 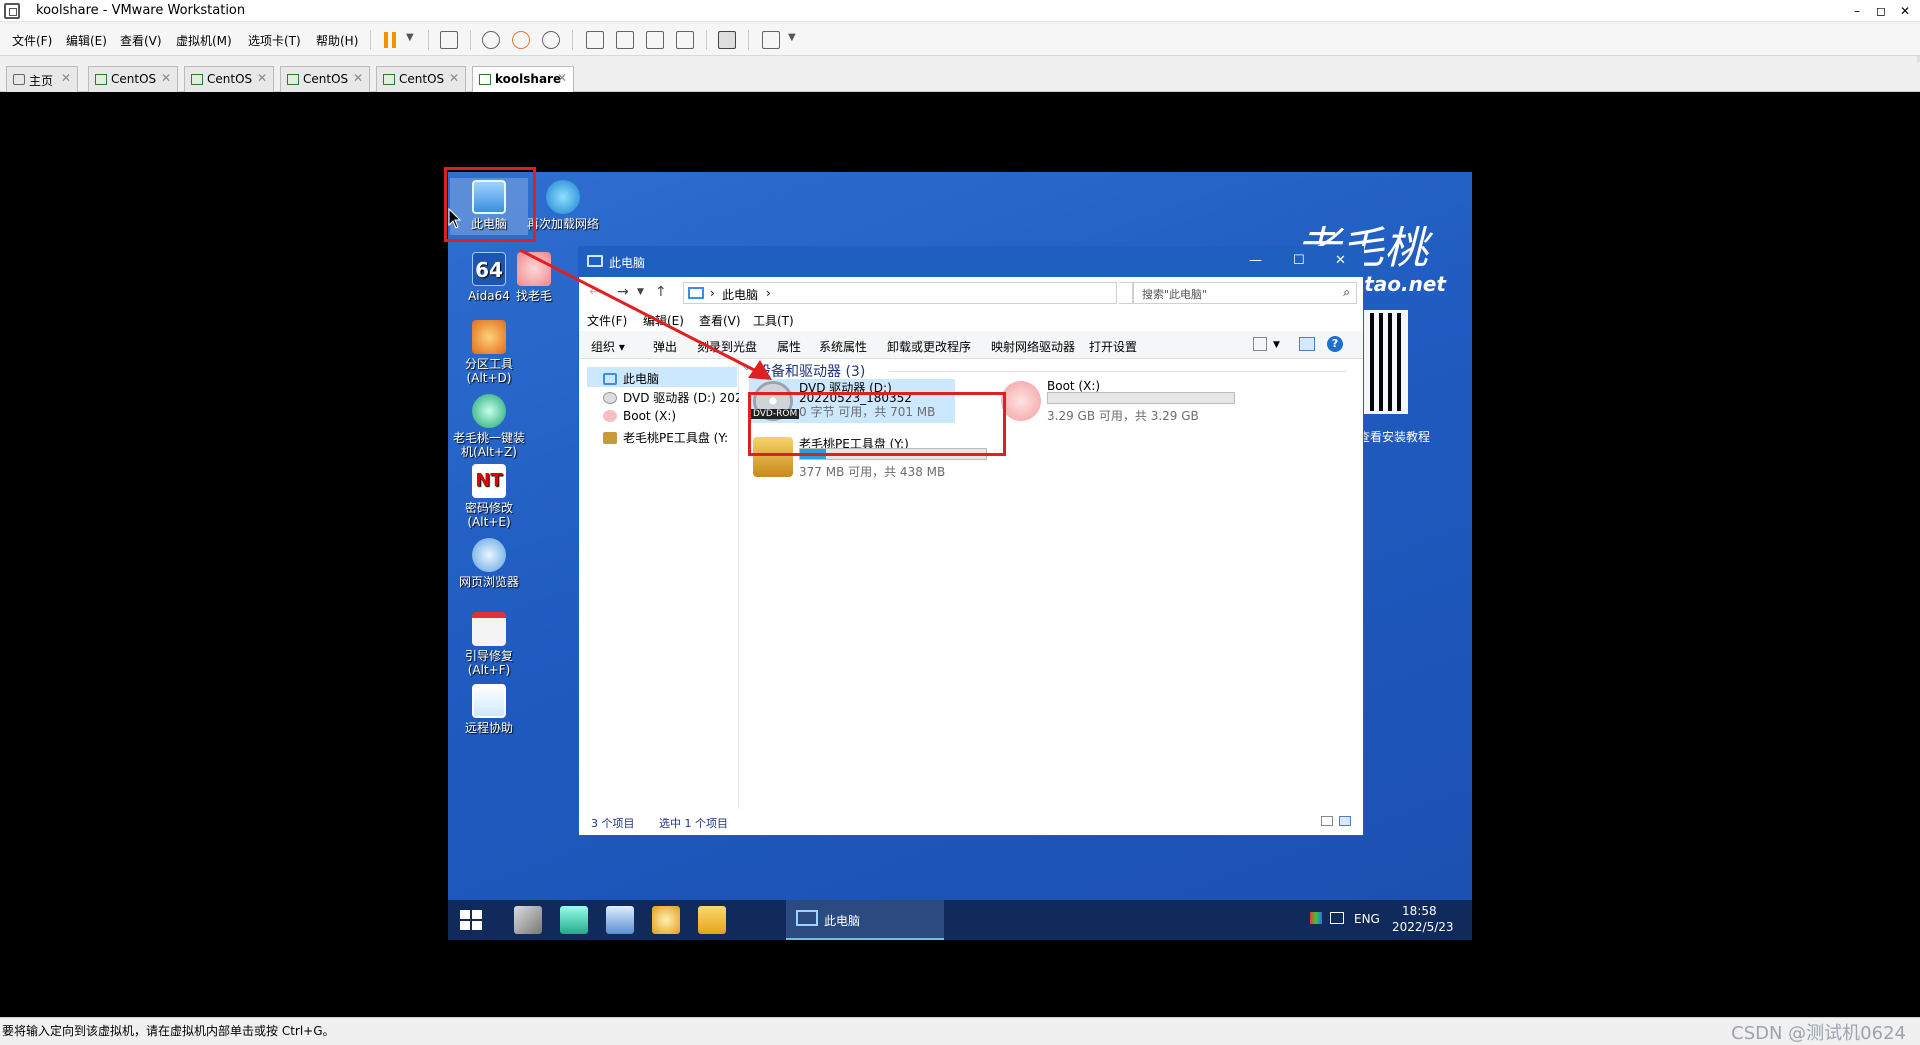 What do you see at coordinates (655, 40) in the screenshot?
I see `full-screen-icon` at bounding box center [655, 40].